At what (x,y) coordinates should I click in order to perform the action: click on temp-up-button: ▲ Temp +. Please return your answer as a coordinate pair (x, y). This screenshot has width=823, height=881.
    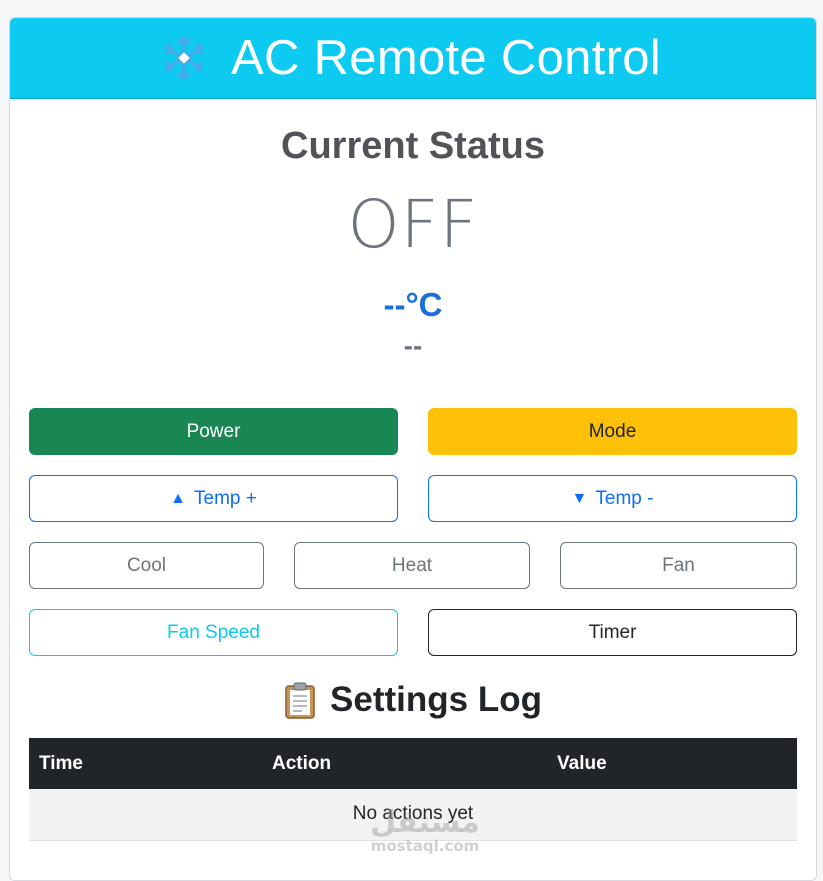
    Looking at the image, I should click on (213, 498).